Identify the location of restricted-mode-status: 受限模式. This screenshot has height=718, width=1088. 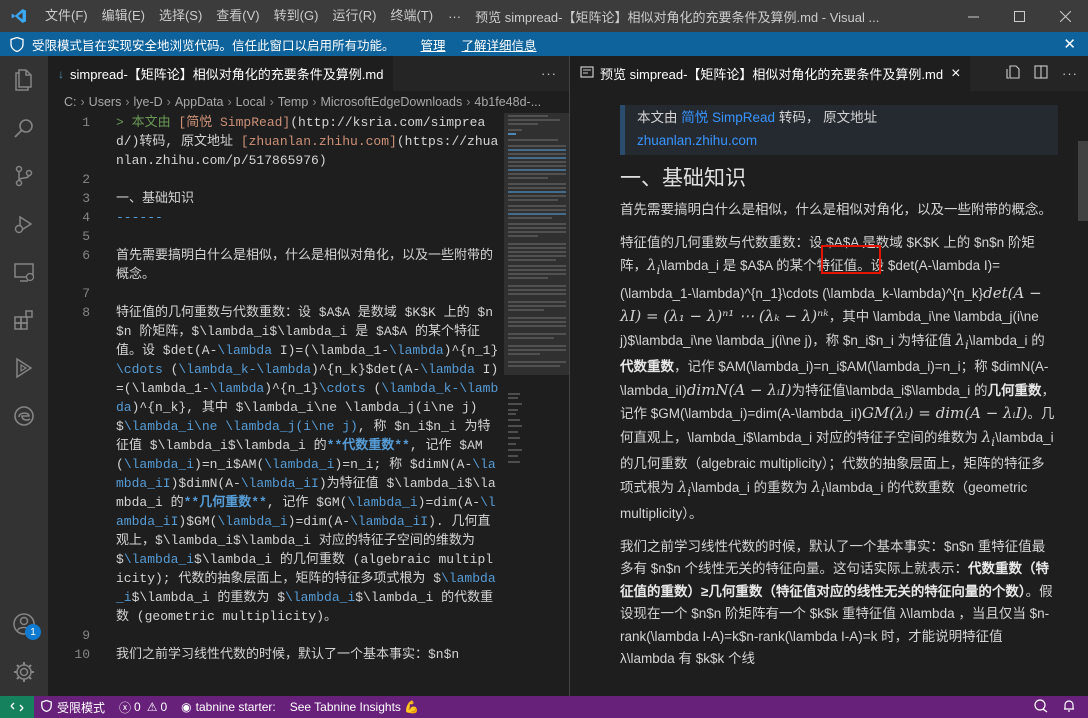
(73, 707).